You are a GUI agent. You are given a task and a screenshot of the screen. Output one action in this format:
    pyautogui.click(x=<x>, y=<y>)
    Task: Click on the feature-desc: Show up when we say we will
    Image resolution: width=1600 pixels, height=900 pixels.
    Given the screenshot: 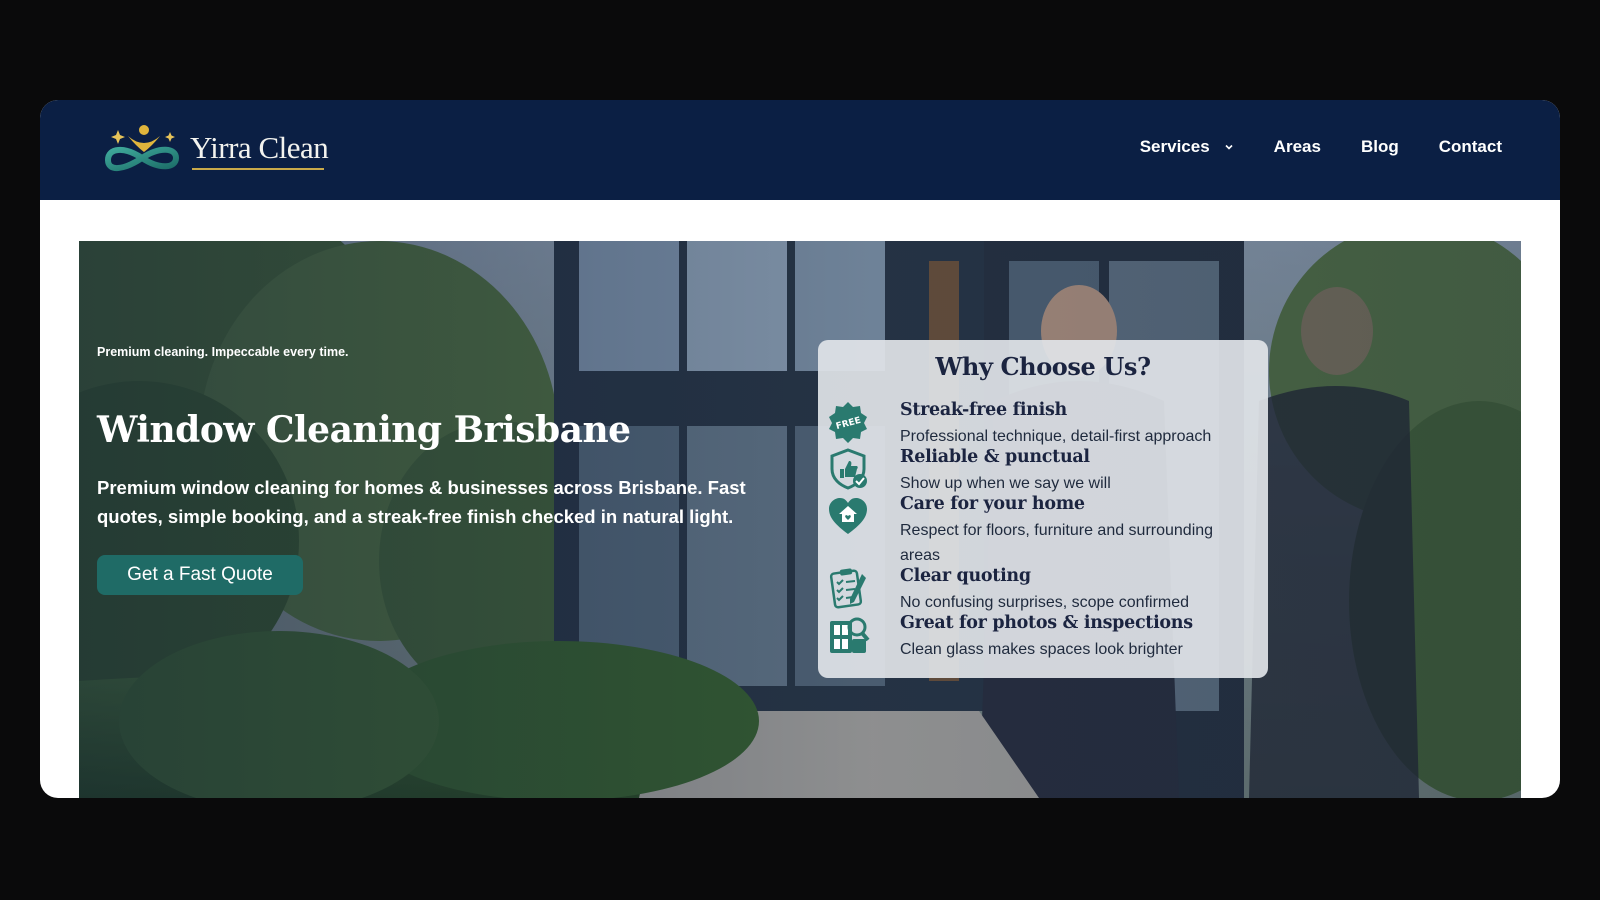 What is the action you would take?
    pyautogui.click(x=1005, y=483)
    